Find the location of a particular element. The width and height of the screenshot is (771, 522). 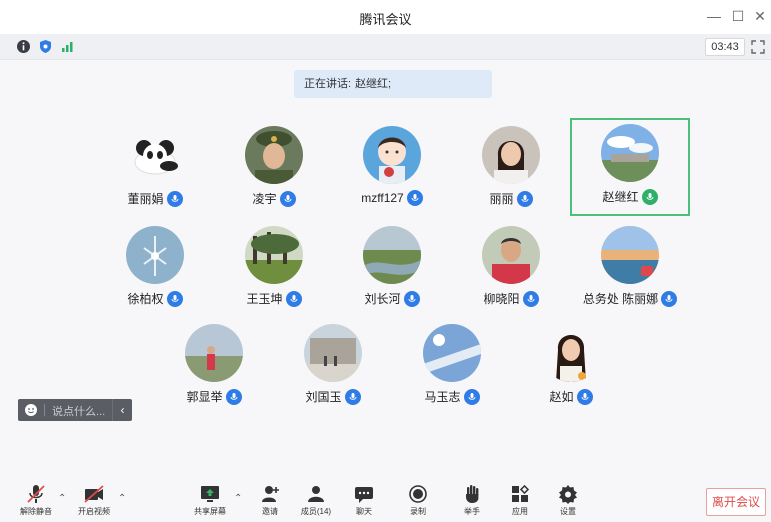

participant-name: mzff127 is located at coordinates (382, 198).